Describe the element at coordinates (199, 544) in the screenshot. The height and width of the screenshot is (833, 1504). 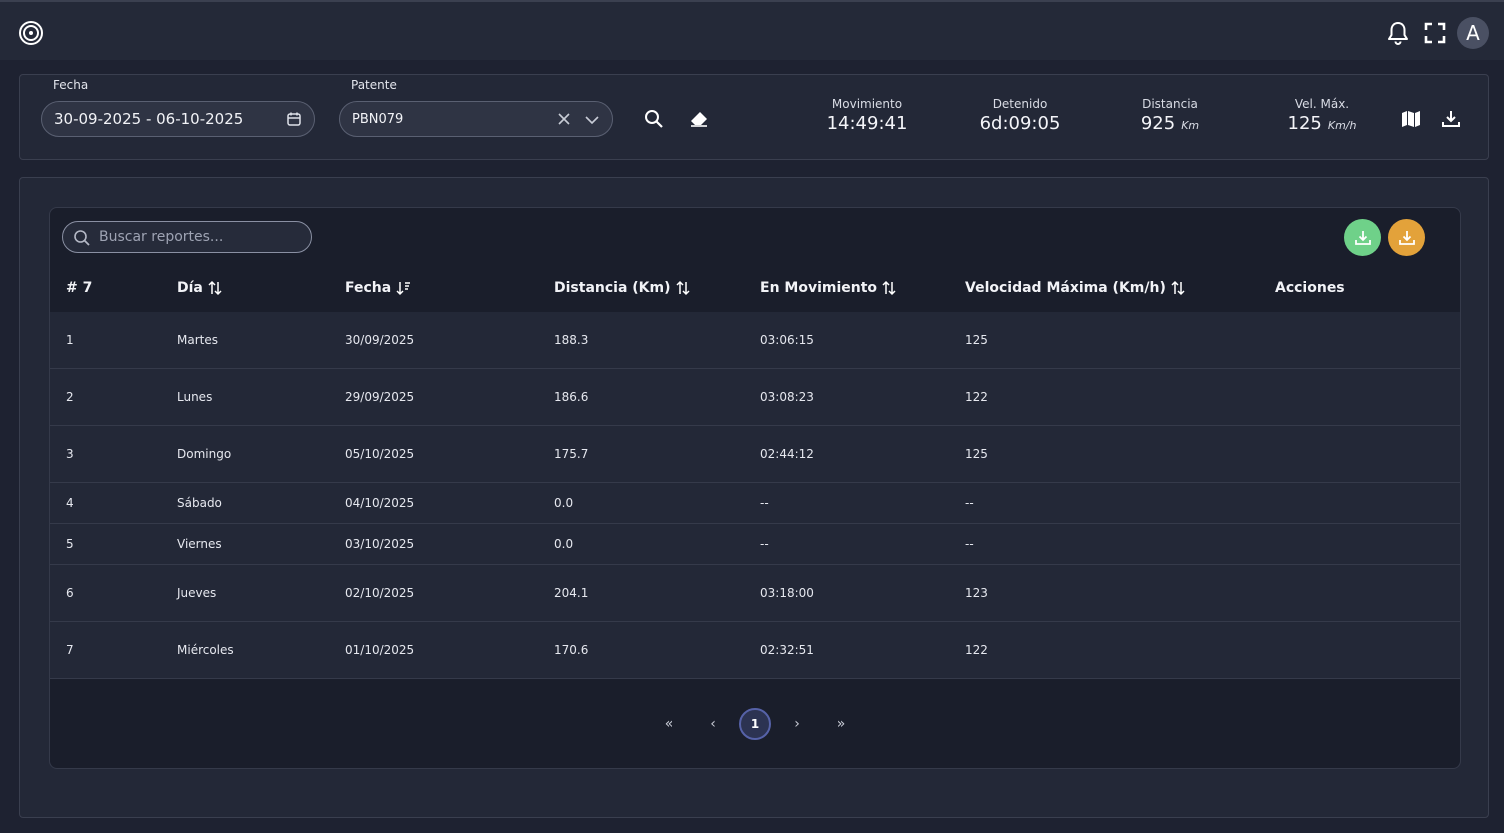
I see `cell-day: Viernes` at that location.